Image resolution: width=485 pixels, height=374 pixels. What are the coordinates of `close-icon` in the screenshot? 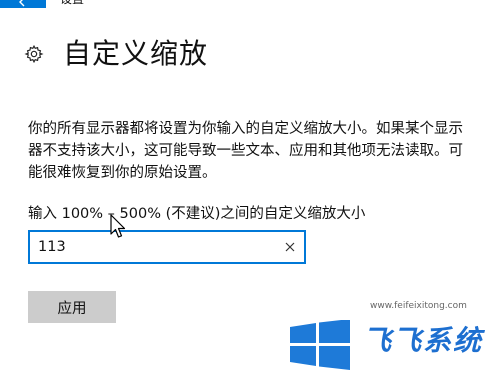 It's located at (290, 247).